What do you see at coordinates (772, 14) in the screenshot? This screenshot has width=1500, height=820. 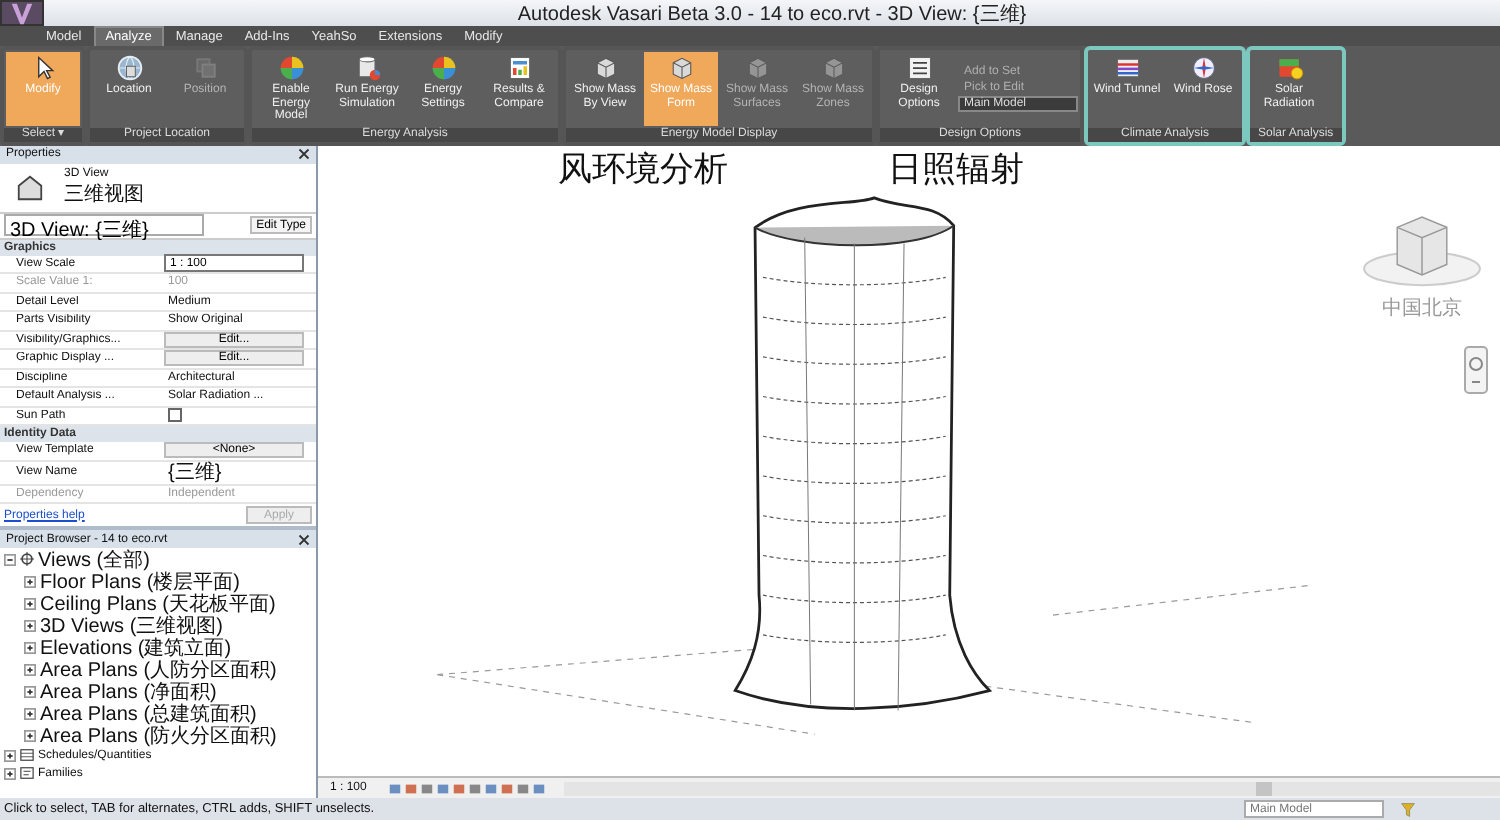 I see `window-title: Autodesk Vasari Beta 3.0 - 14 to eco.rvt - 3D View: {三维}` at bounding box center [772, 14].